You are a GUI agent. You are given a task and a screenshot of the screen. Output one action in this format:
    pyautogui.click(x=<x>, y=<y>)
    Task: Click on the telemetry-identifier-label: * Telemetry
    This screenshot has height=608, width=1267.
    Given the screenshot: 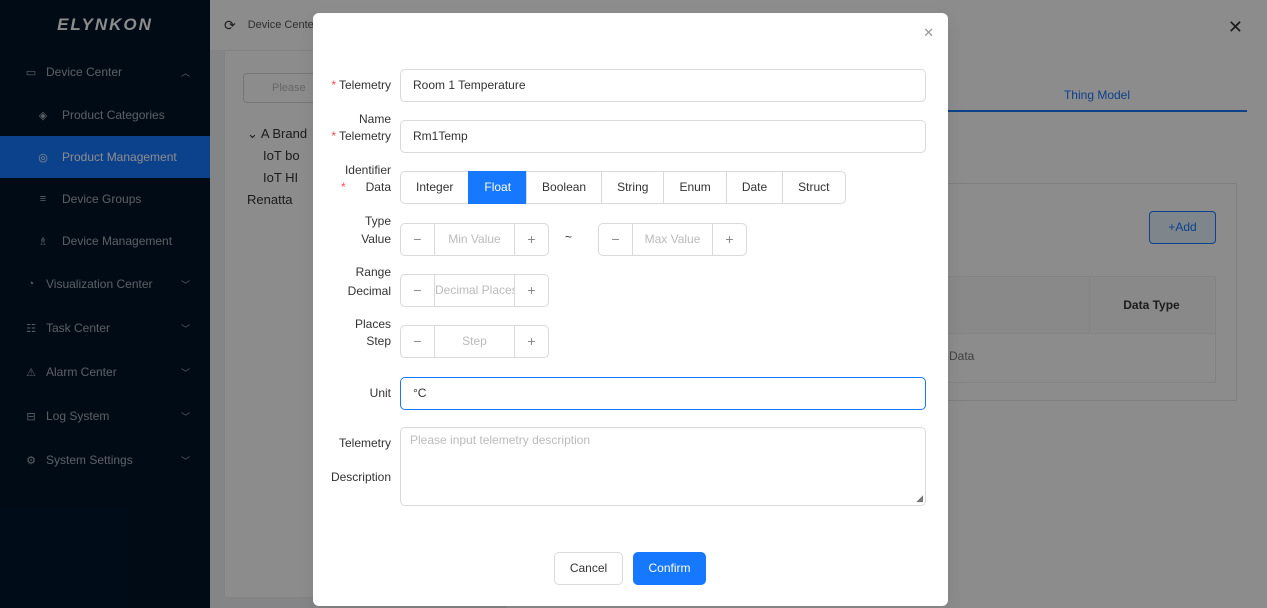 What is the action you would take?
    pyautogui.click(x=361, y=136)
    